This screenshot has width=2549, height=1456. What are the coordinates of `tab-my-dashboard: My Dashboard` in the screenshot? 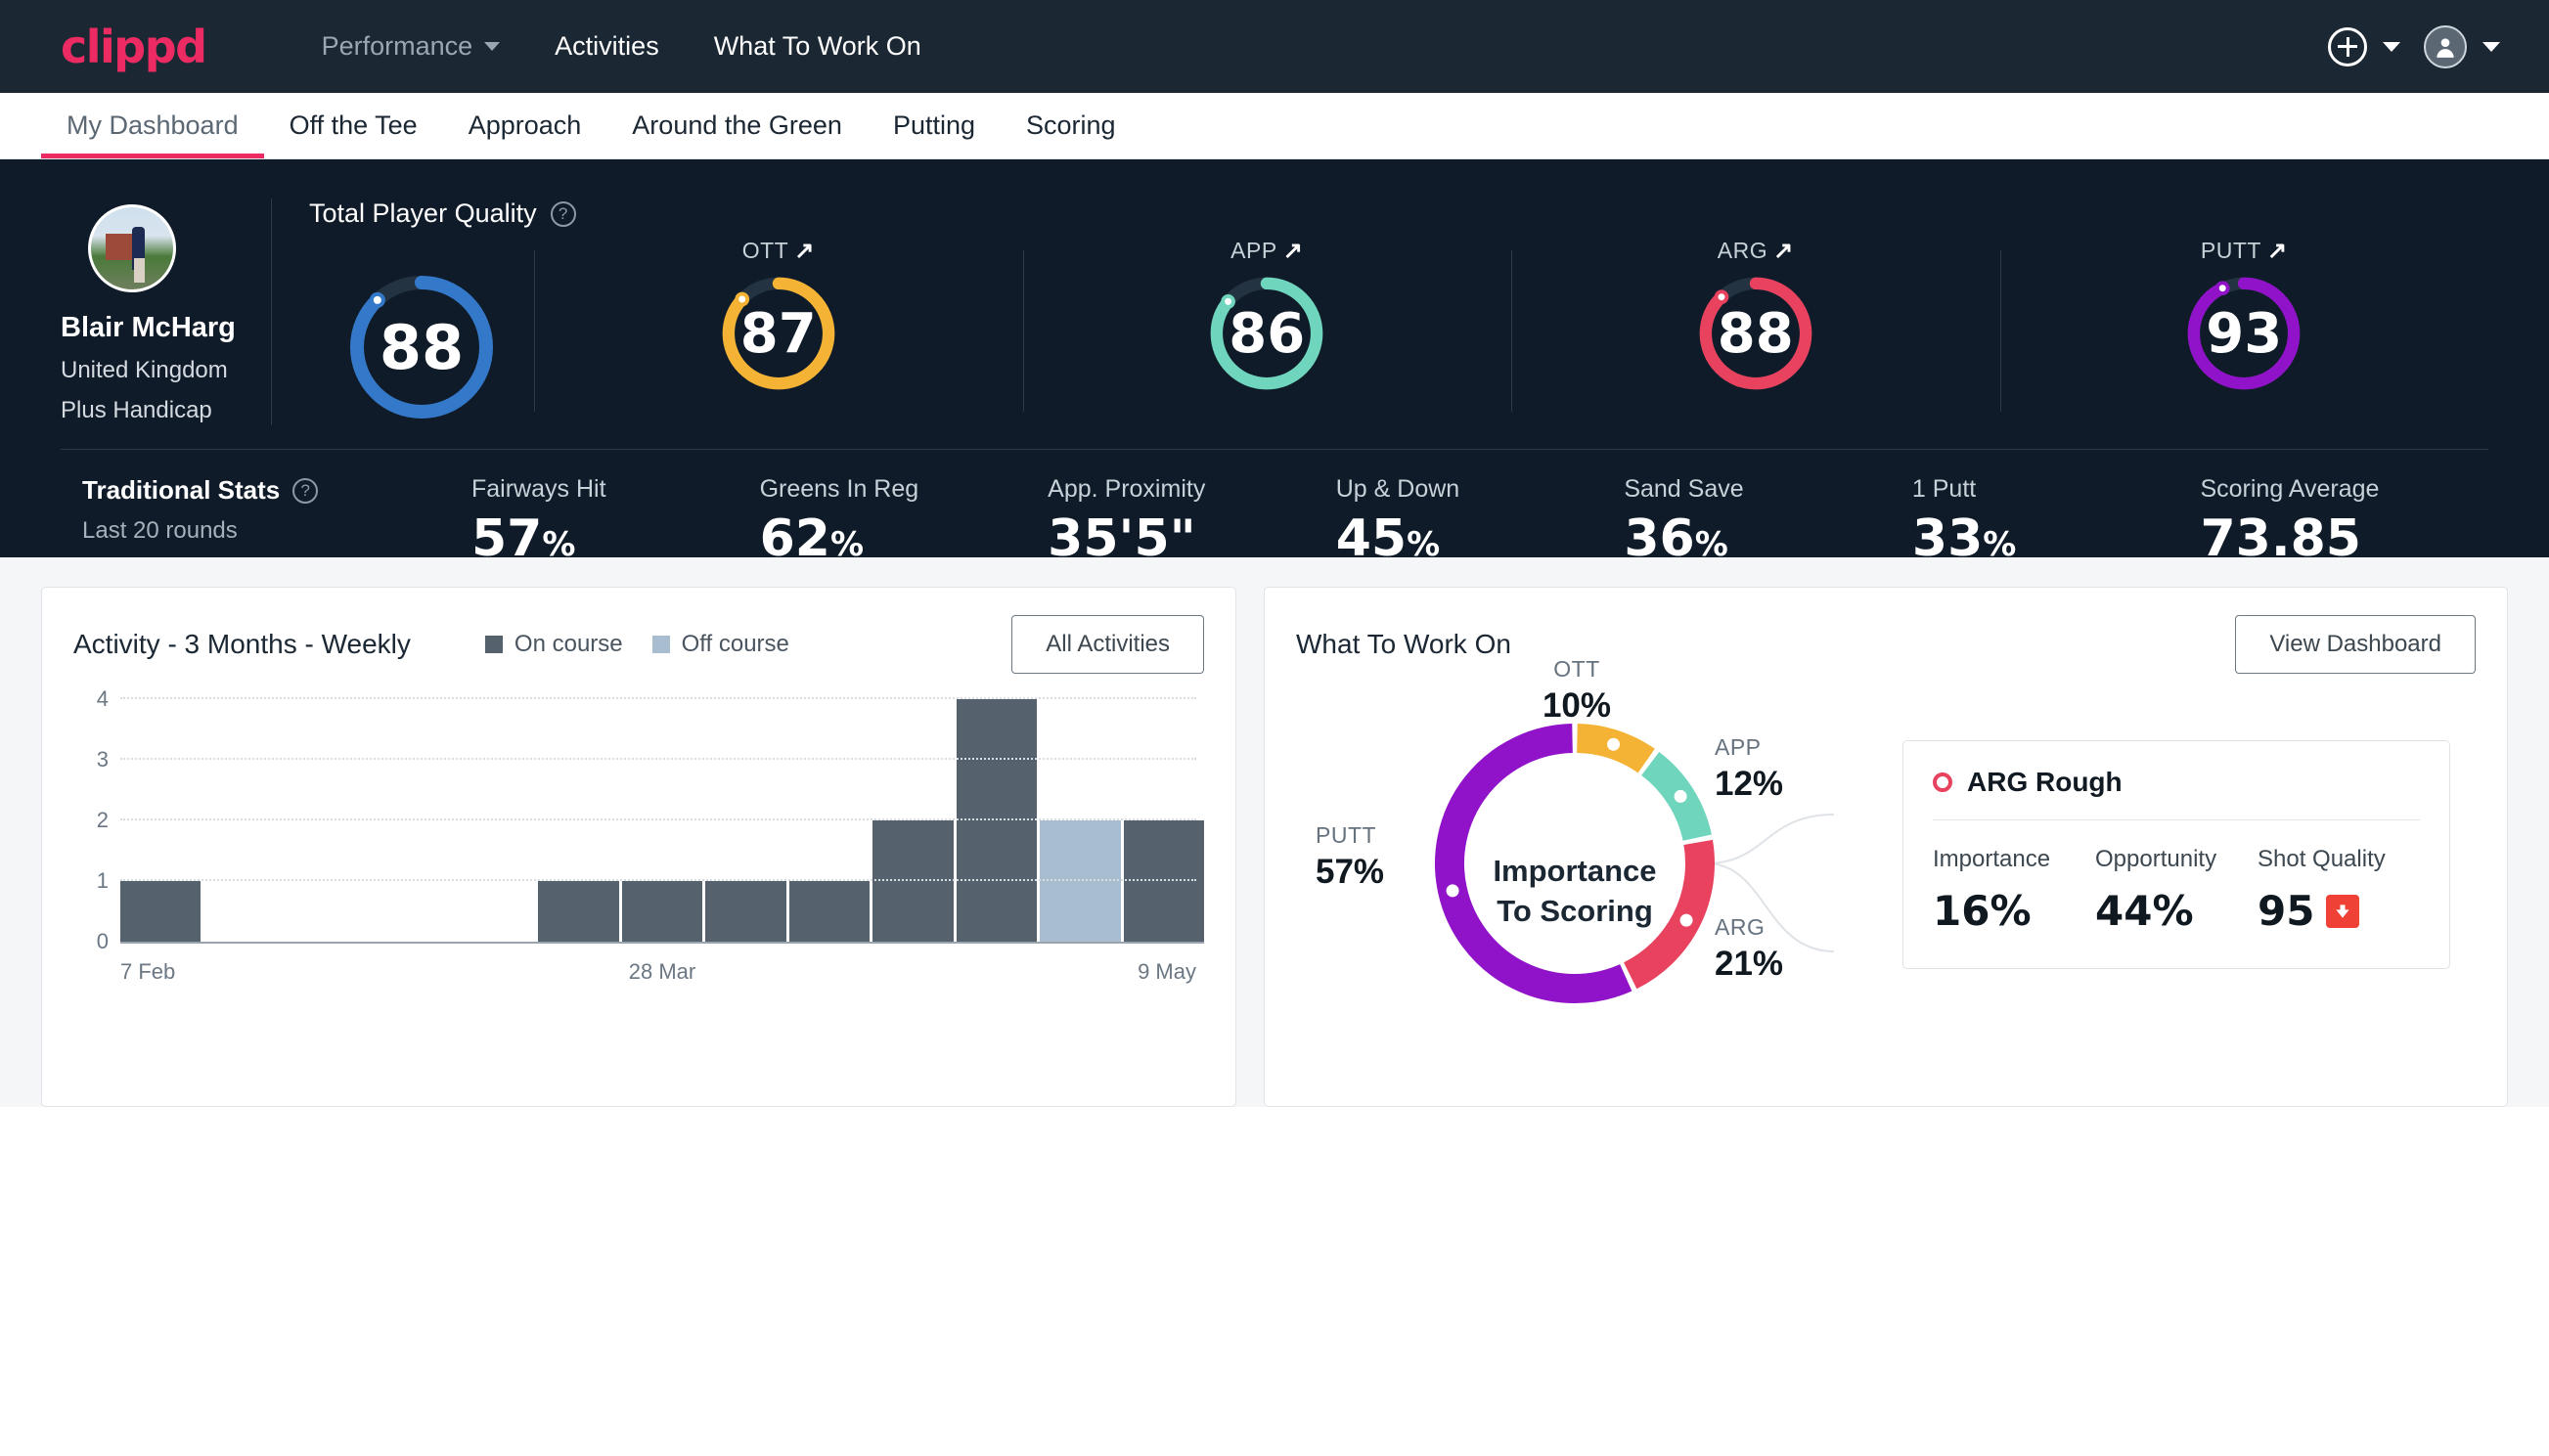 It's located at (153, 134).